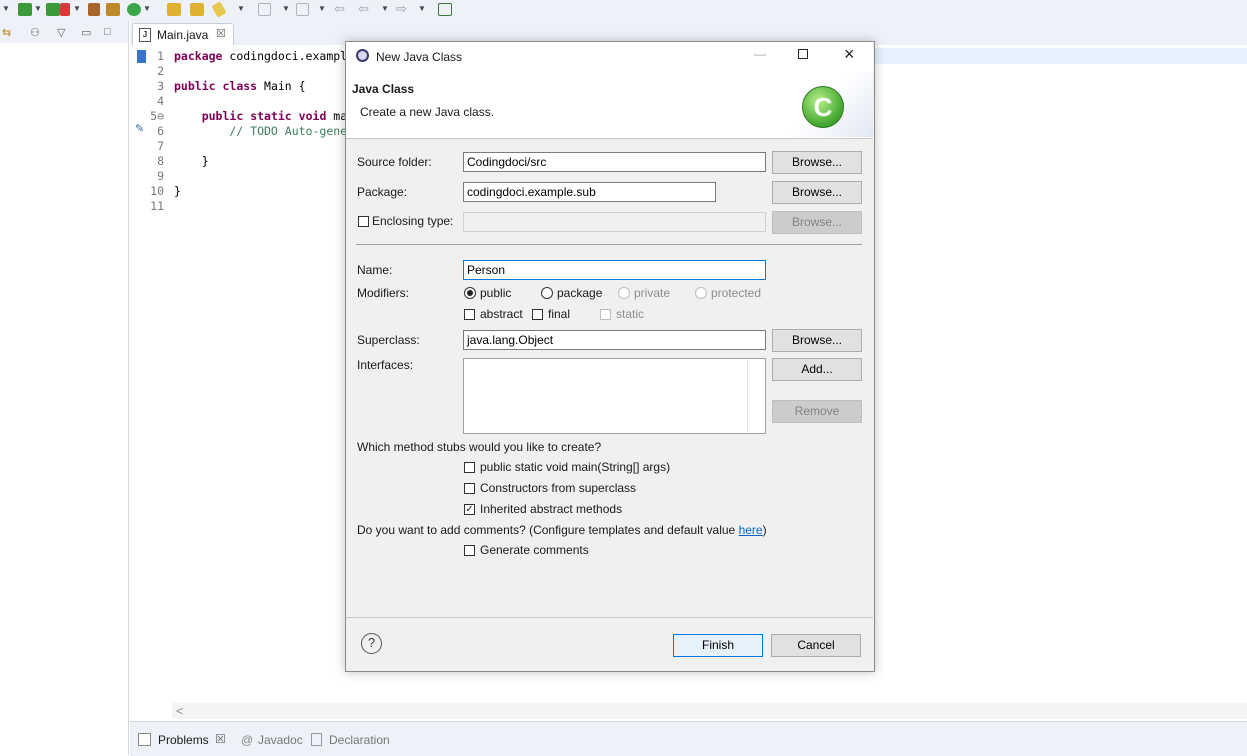  Describe the element at coordinates (469, 550) in the screenshot. I see `generate-comments-checkbox` at that location.